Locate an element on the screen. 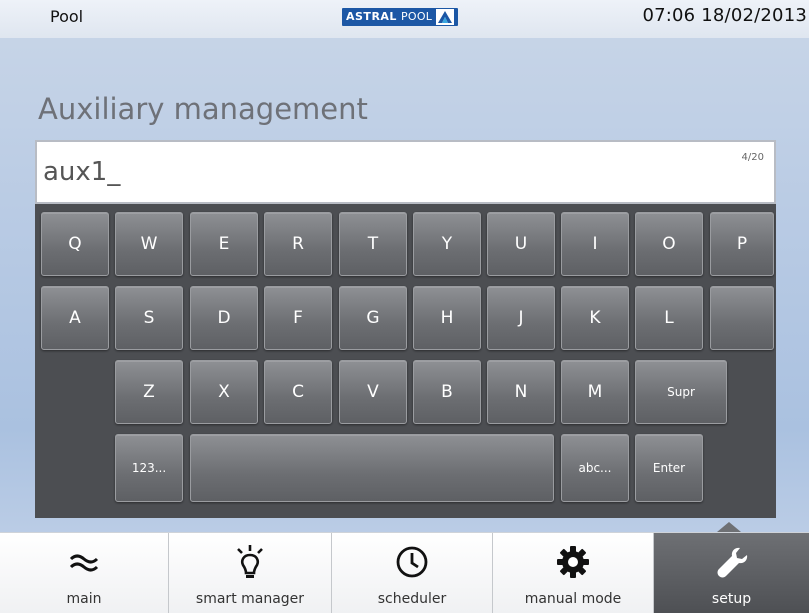 This screenshot has width=809, height=613. nav-label-main: main is located at coordinates (84, 599).